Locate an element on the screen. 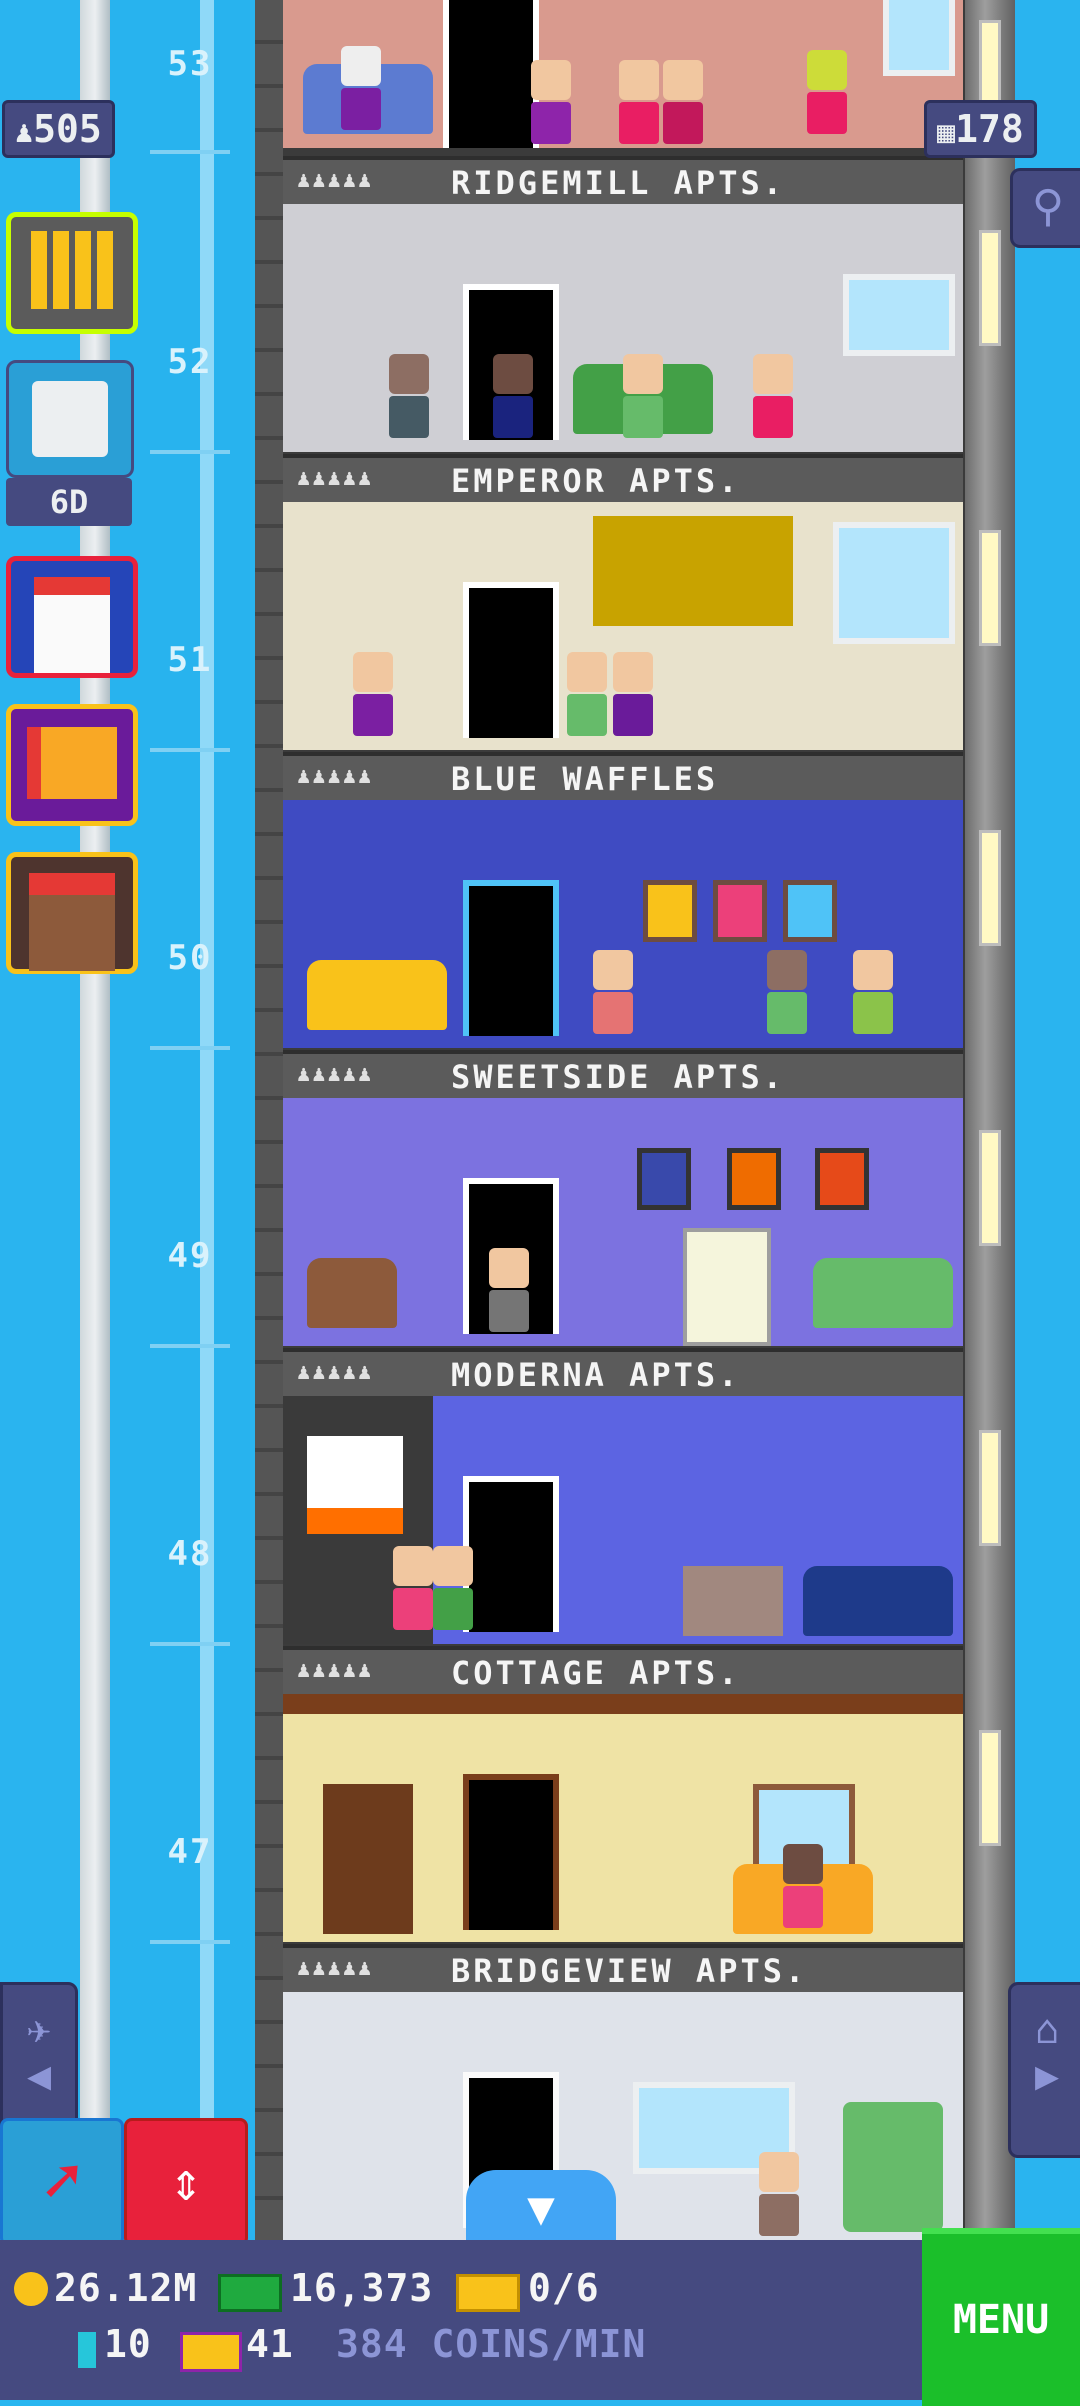  armchair is located at coordinates (352, 1293).